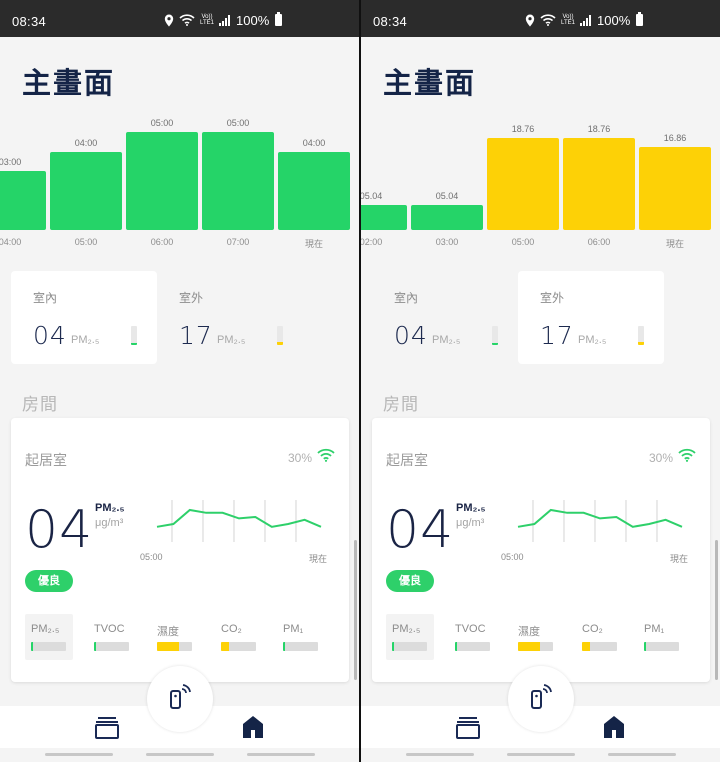 This screenshot has height=762, width=720. I want to click on outdoor-unit: PM₂.₅, so click(231, 340).